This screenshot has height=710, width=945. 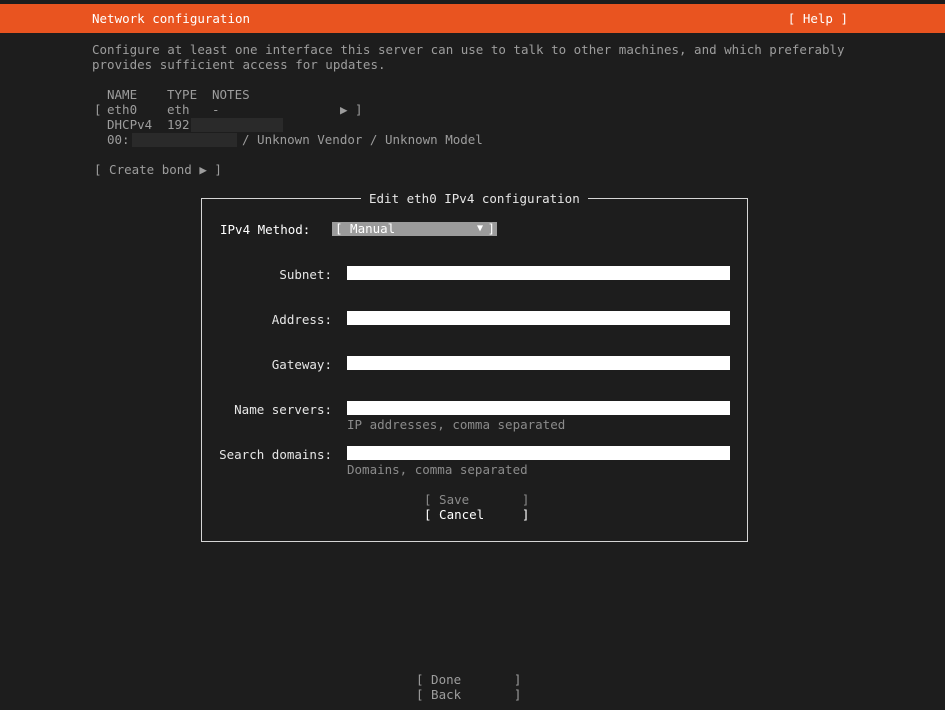 I want to click on redacted-mac, so click(x=184, y=140).